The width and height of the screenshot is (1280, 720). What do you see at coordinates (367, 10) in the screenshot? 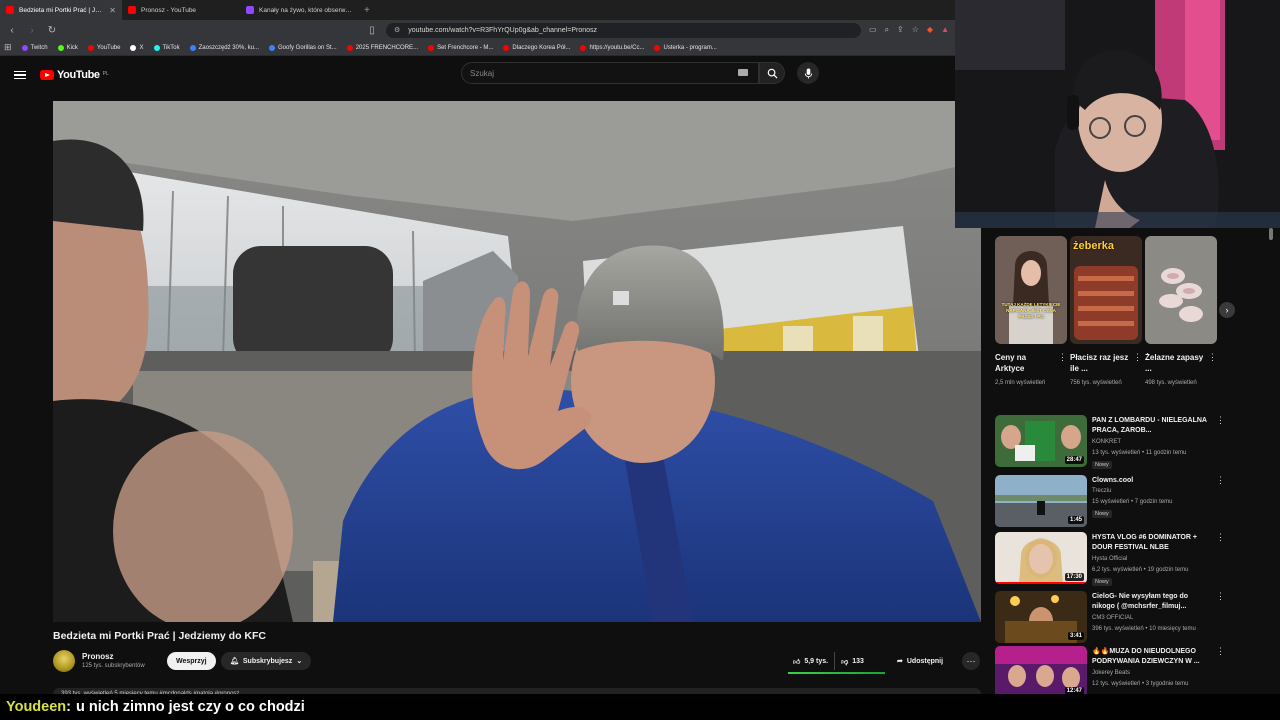
I see `new-tab-button: +` at bounding box center [367, 10].